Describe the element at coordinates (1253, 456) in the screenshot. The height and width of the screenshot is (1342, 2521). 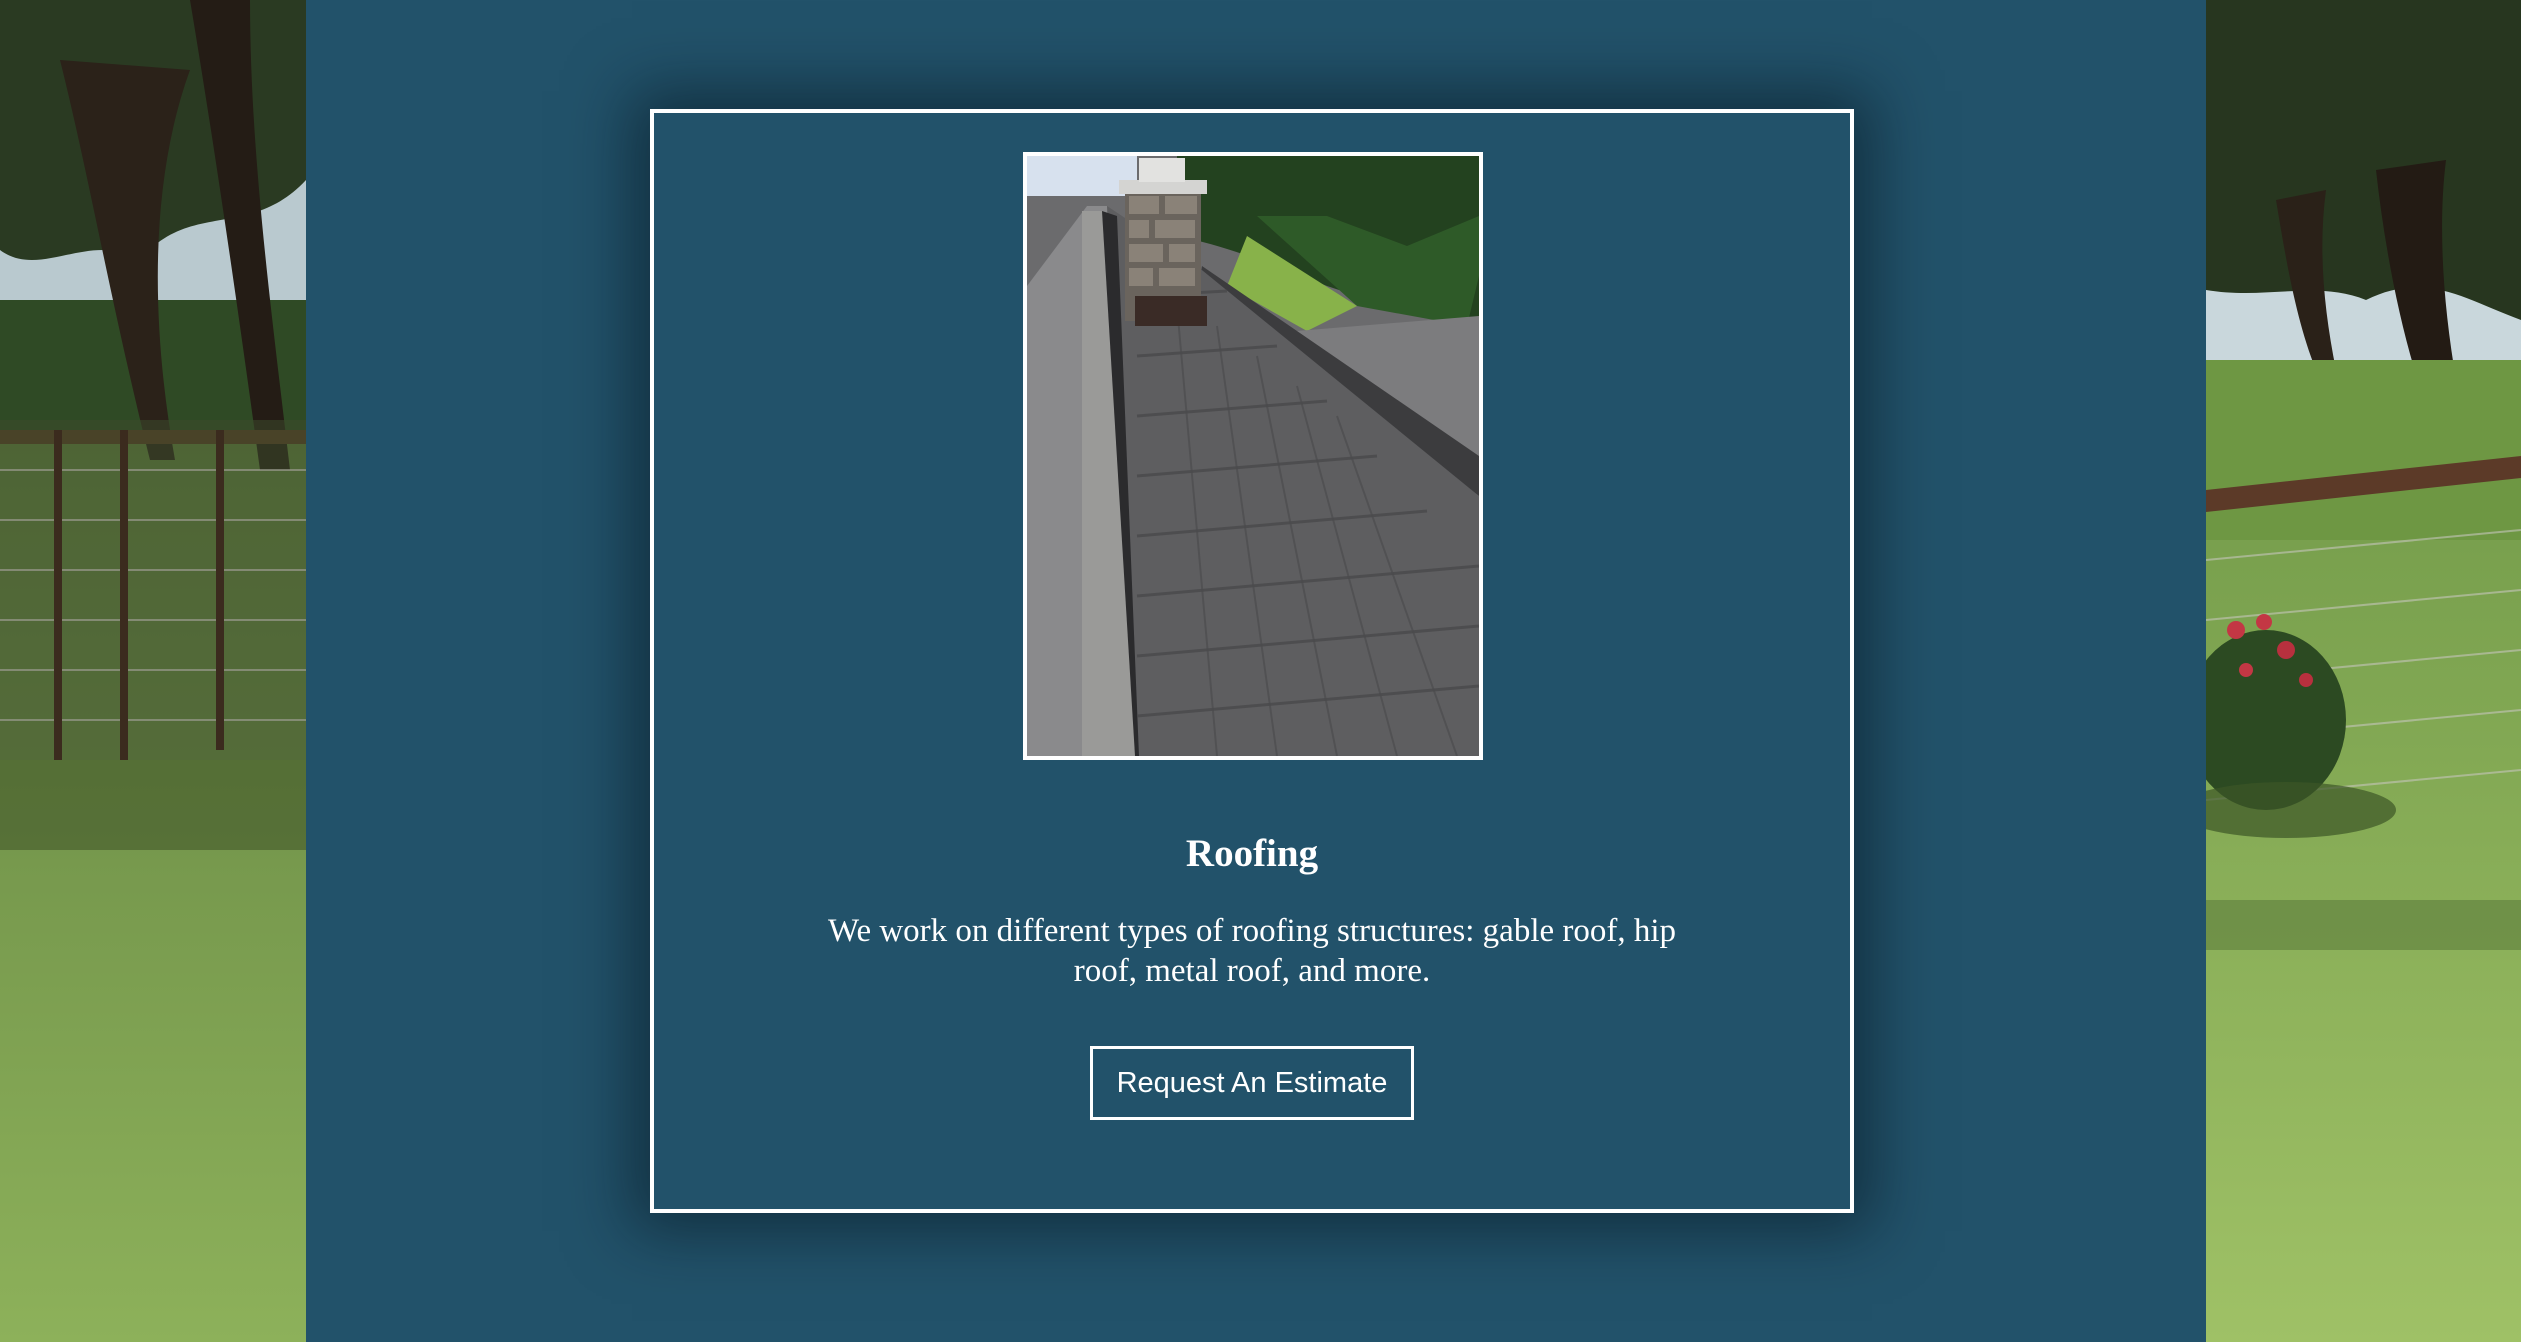
I see `roofing-photo` at that location.